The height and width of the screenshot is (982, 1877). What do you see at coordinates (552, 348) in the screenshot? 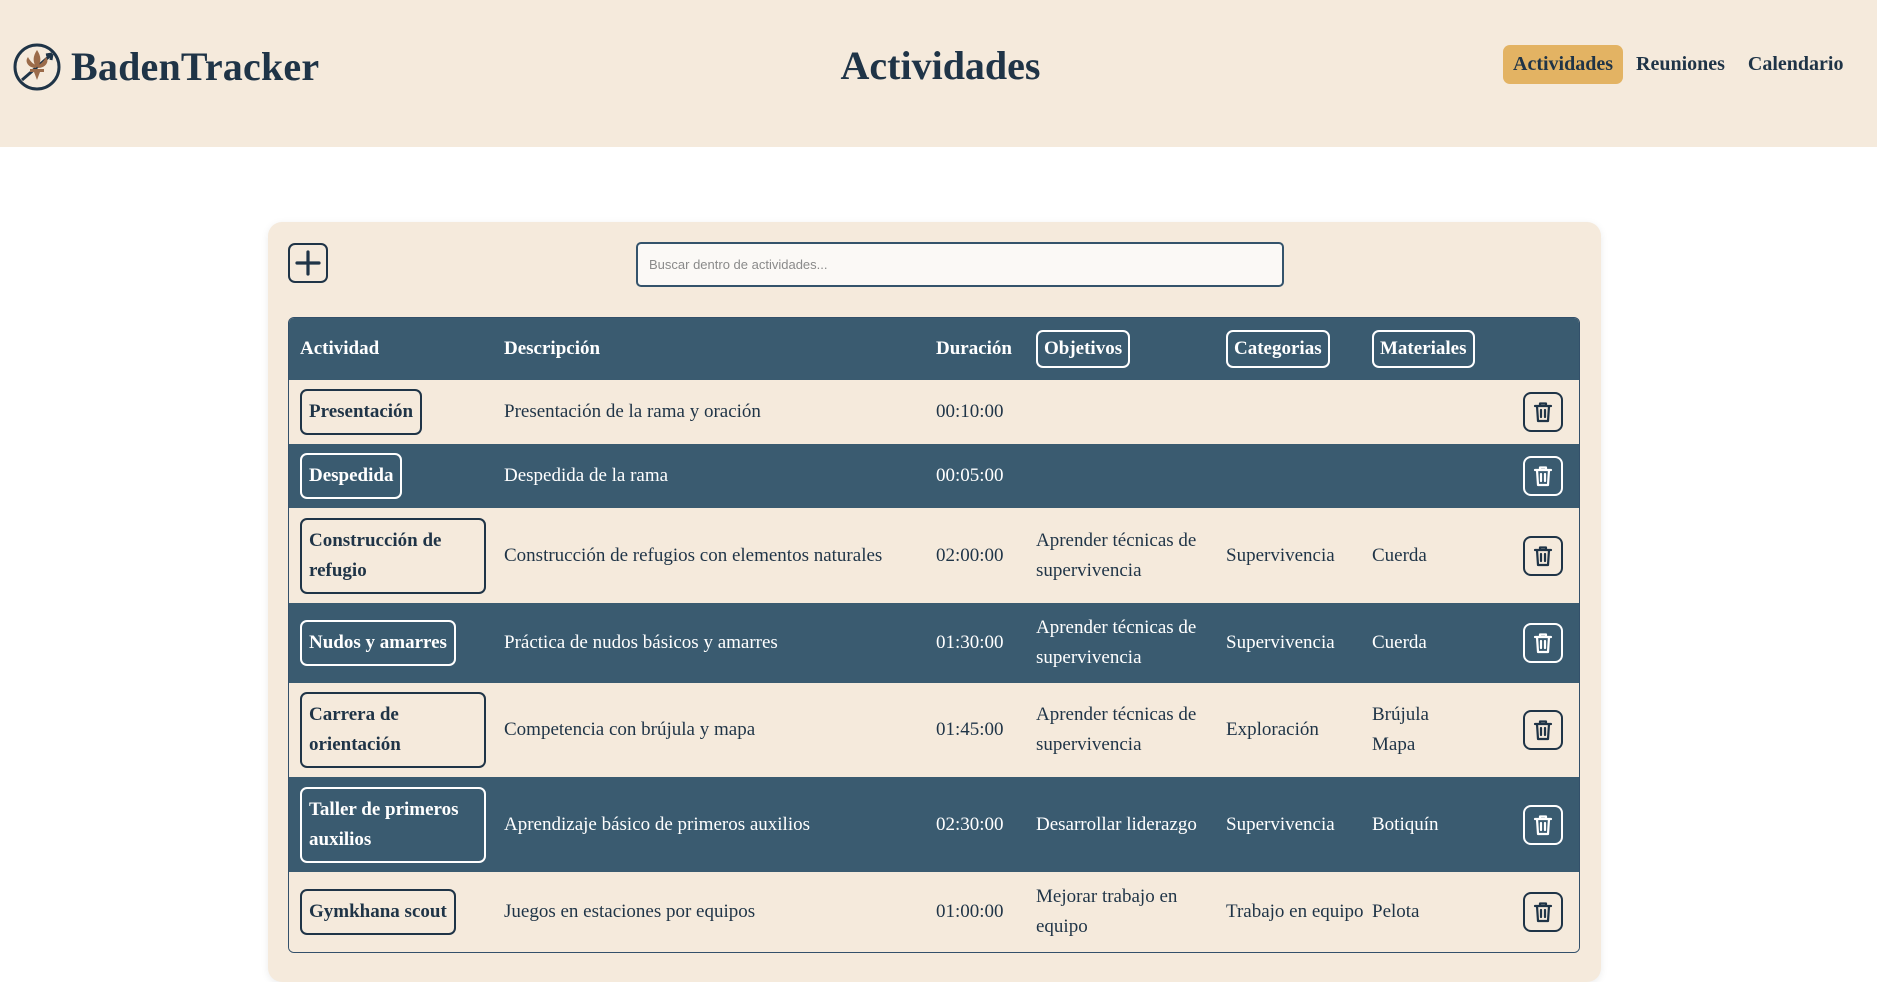
I see `header-descripcion: Descripción` at bounding box center [552, 348].